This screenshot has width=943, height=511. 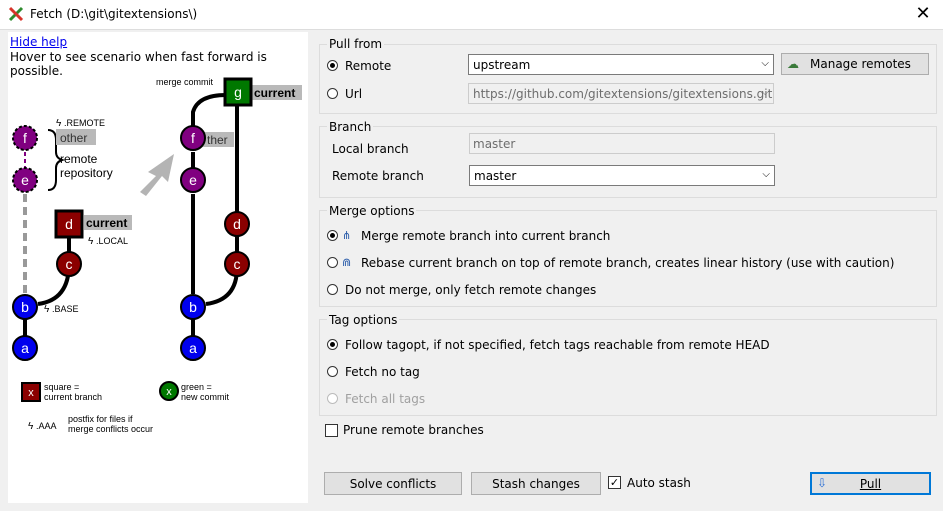 What do you see at coordinates (69, 264) in the screenshot?
I see `node-c-left-label: c` at bounding box center [69, 264].